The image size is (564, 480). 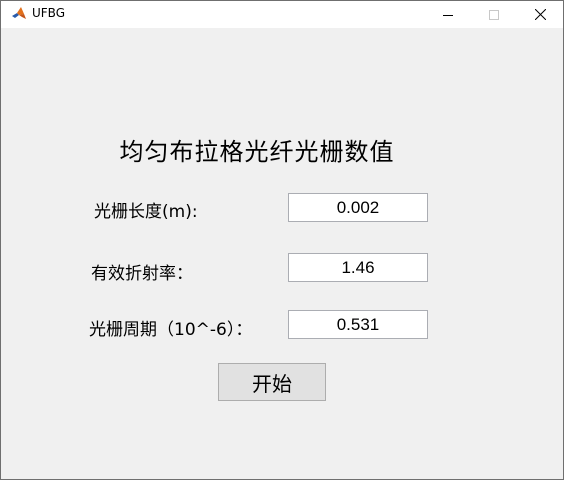 I want to click on grating-length-label: 光栅长度(m):, so click(x=146, y=212).